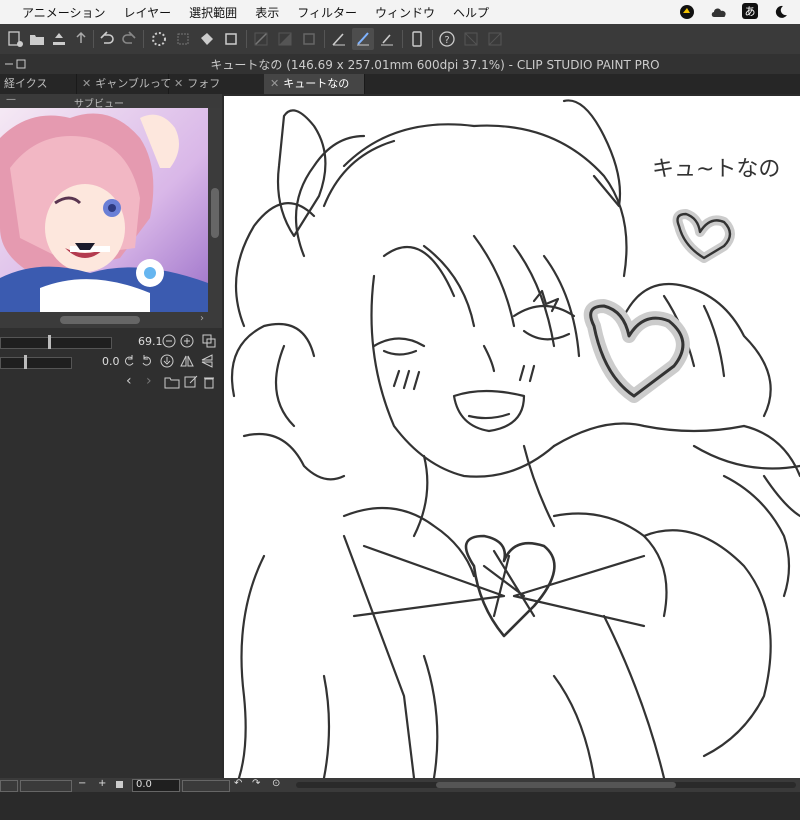 This screenshot has width=800, height=820. Describe the element at coordinates (207, 362) in the screenshot. I see `flip-vertical-icon` at that location.